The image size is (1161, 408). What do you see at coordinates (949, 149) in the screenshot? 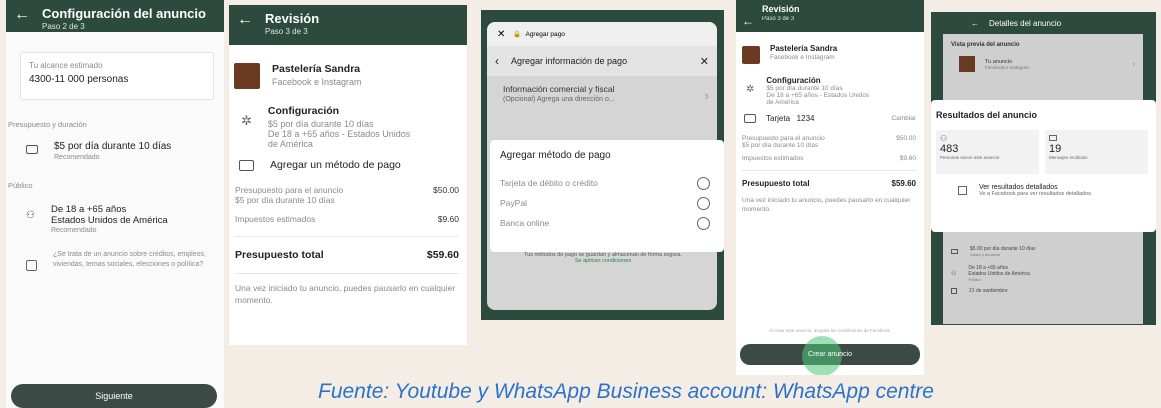
I see `people-value: 483` at bounding box center [949, 149].